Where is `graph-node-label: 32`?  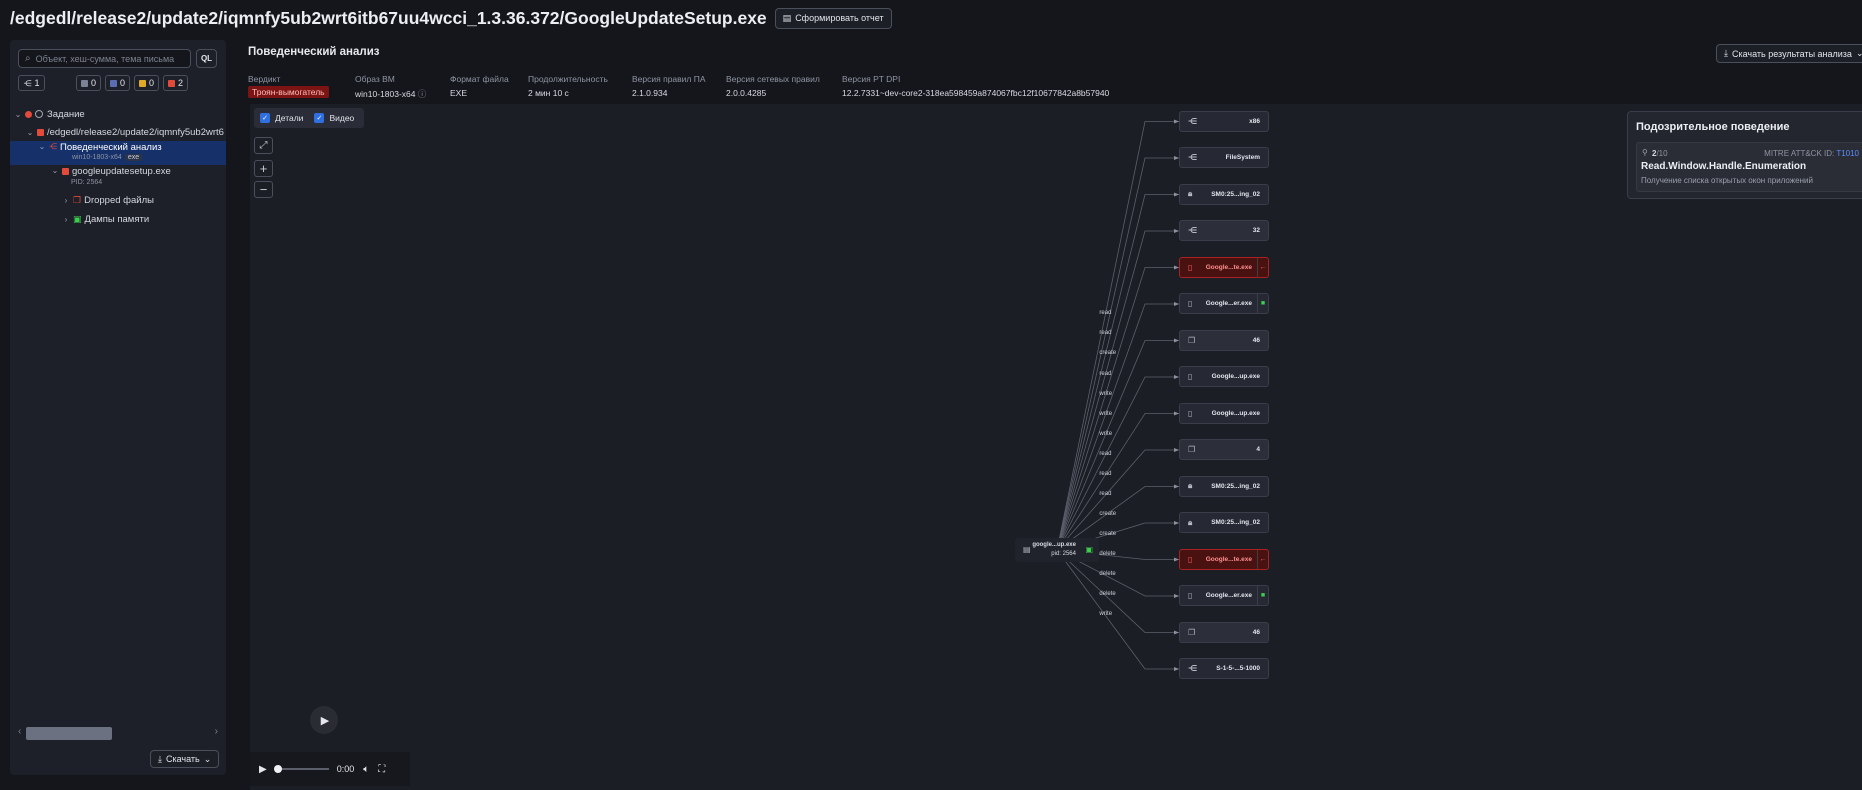
graph-node-label: 32 is located at coordinates (1256, 230).